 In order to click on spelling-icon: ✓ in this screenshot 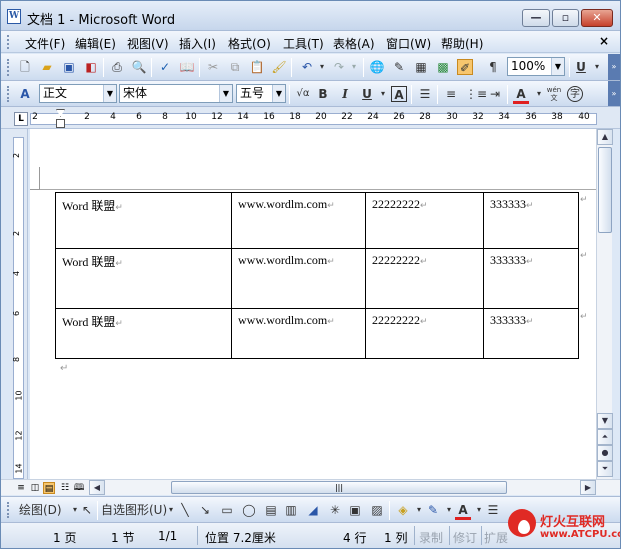, I will do `click(165, 67)`.